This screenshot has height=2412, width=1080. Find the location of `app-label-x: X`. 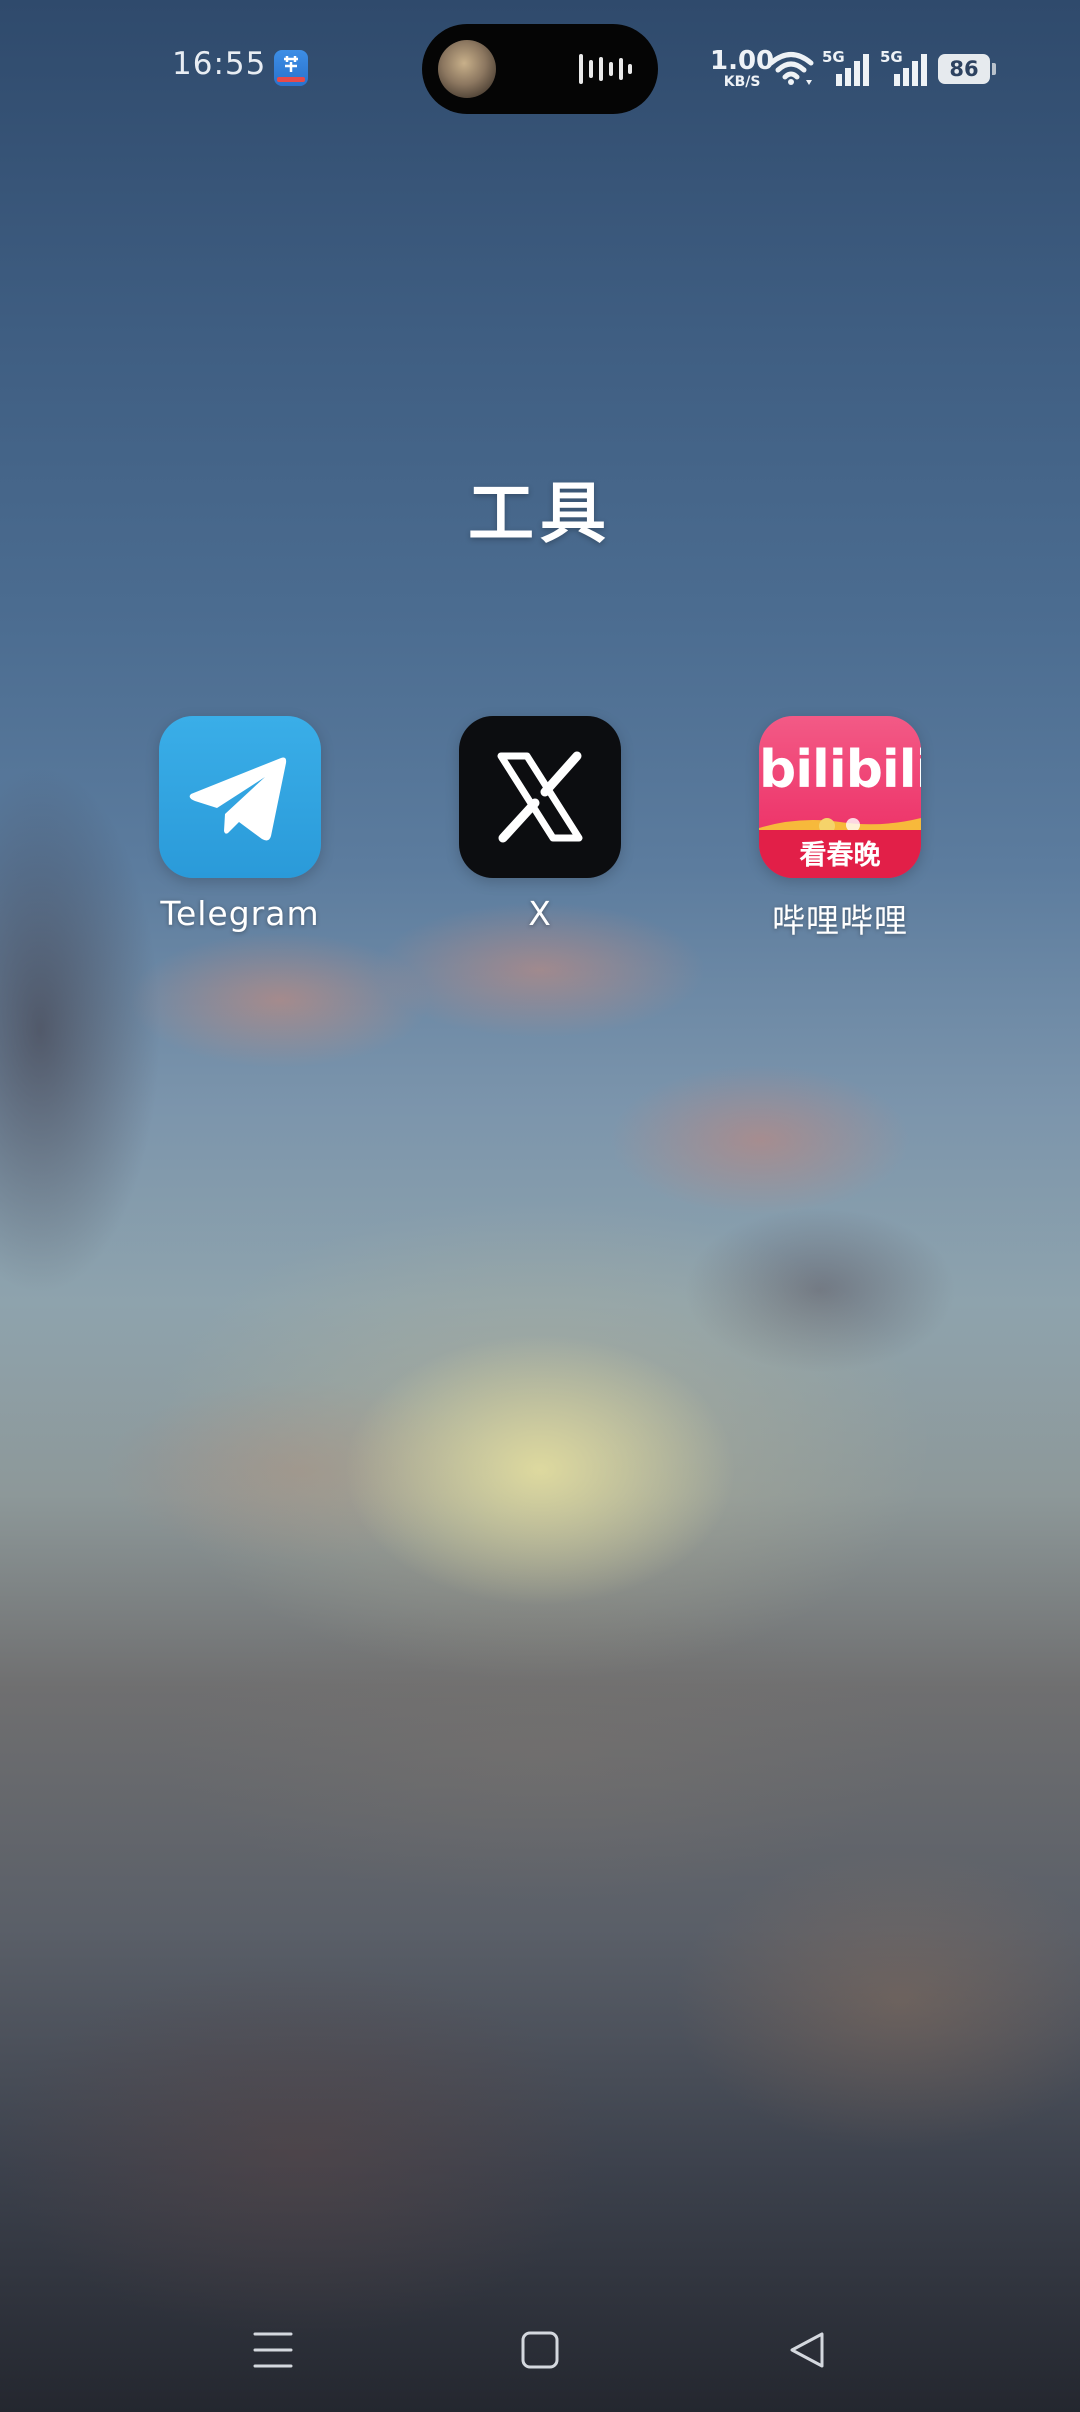

app-label-x: X is located at coordinates (540, 913).